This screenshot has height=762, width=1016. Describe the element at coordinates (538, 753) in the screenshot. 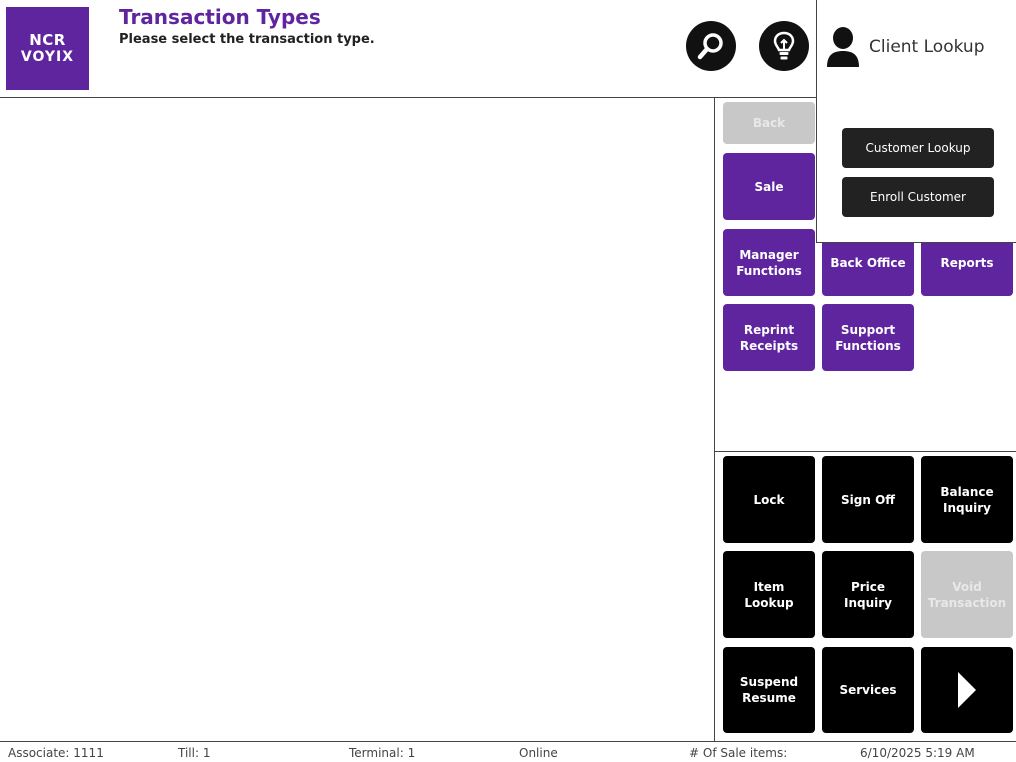

I see `connection-status: Online` at that location.